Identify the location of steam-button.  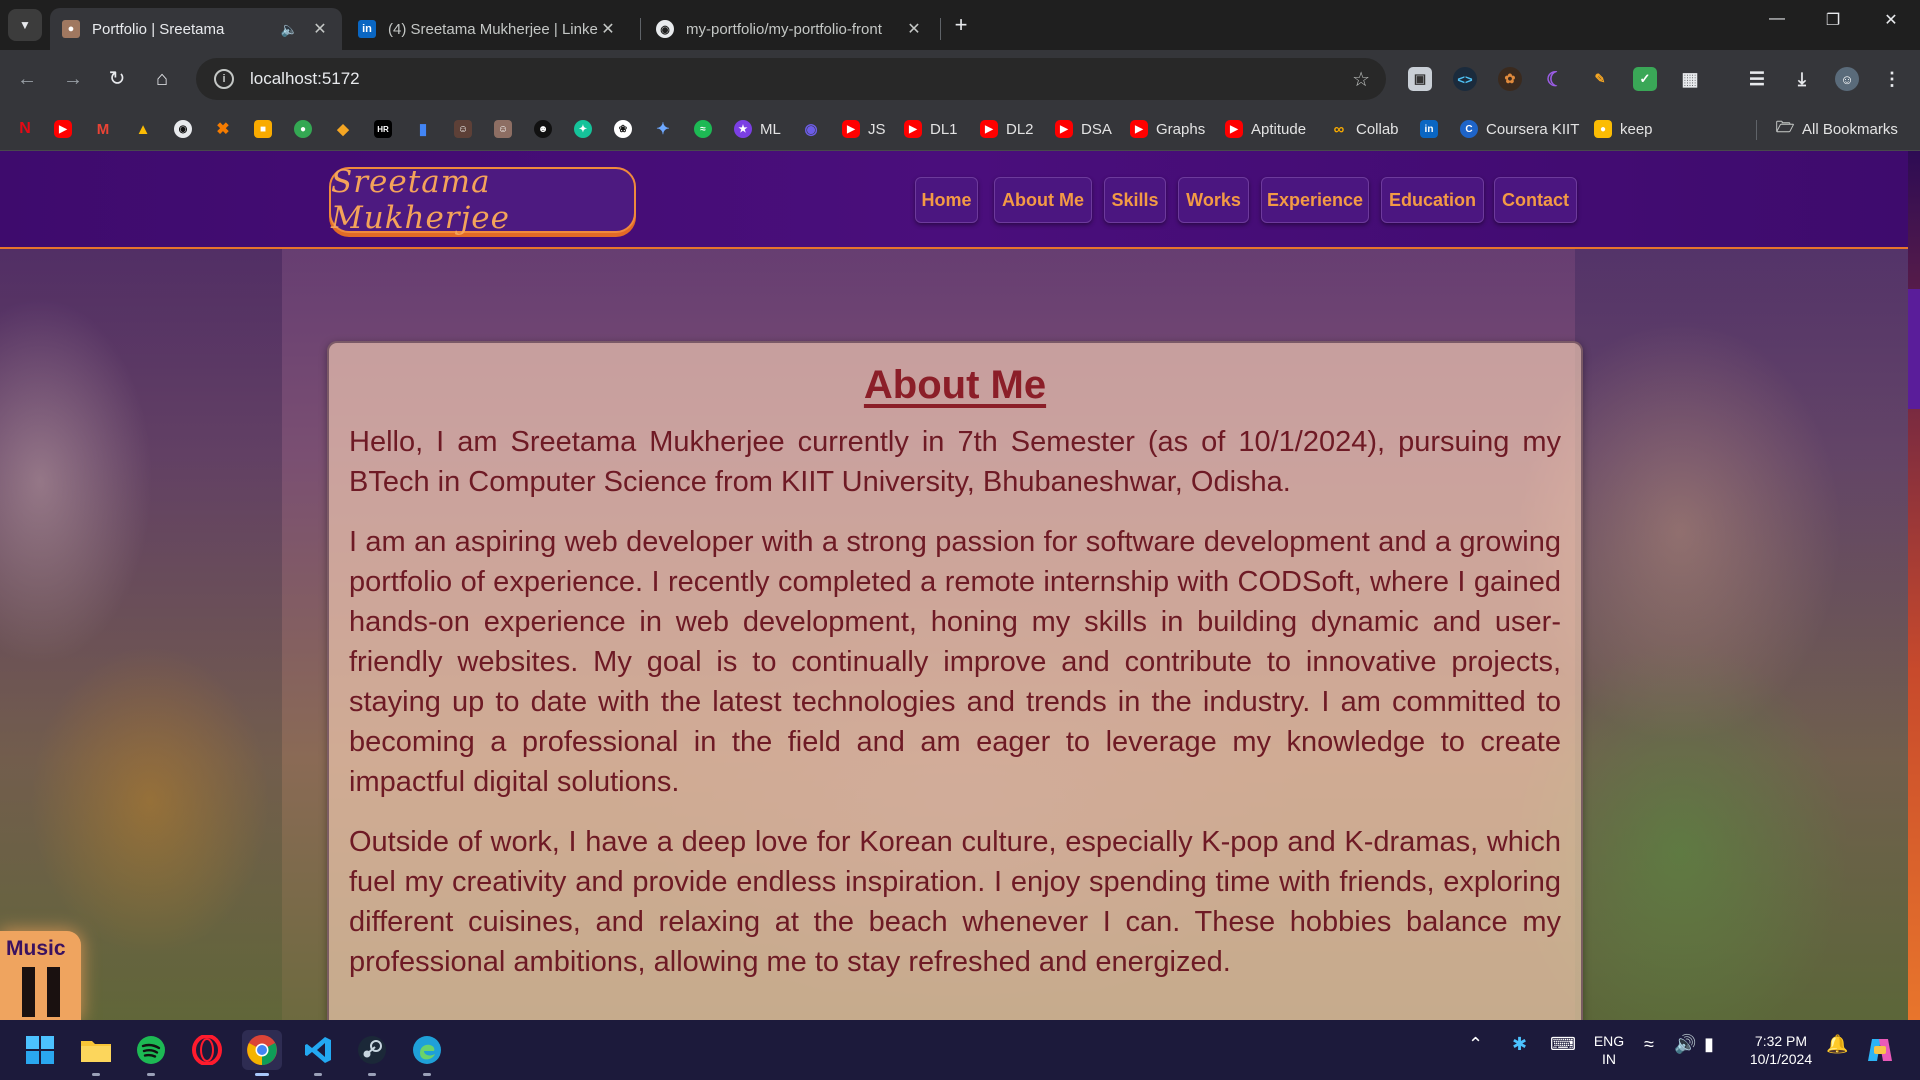
(372, 1053).